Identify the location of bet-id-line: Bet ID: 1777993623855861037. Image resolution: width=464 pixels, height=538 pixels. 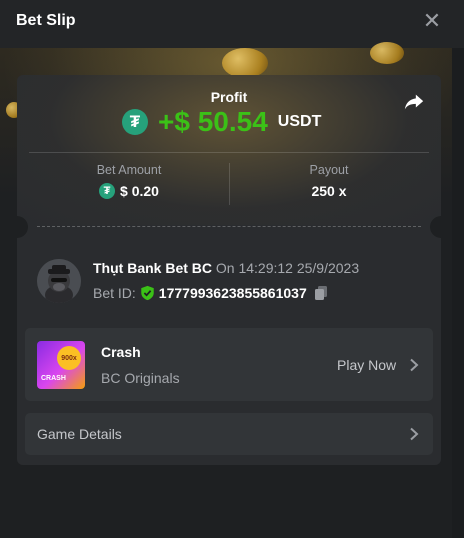
(211, 293).